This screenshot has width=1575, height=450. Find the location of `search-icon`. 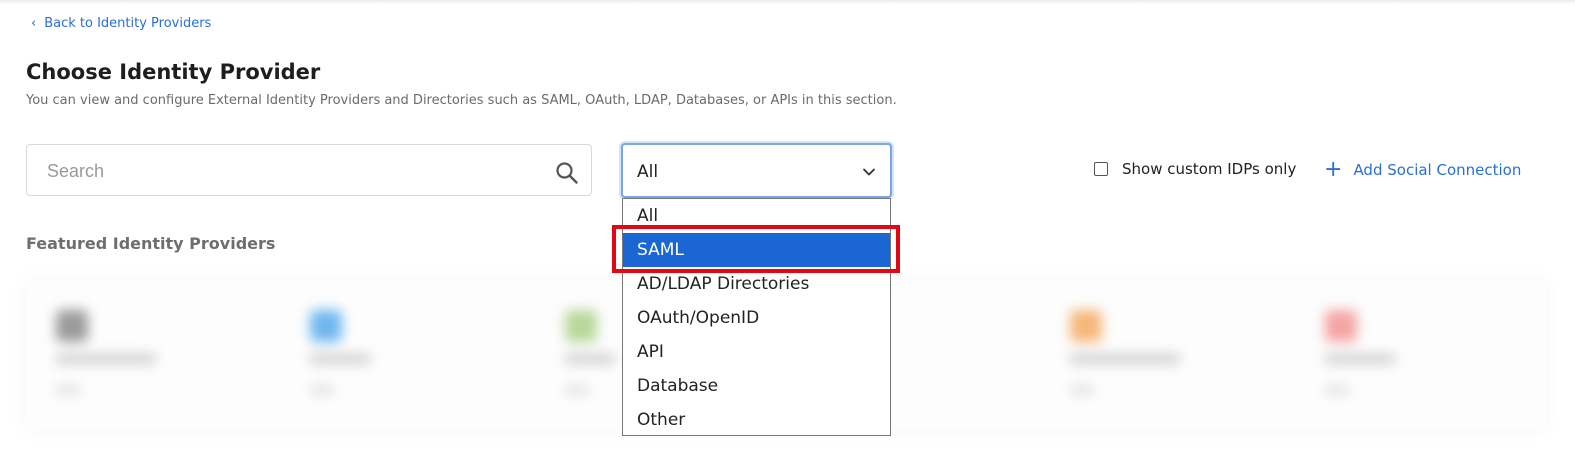

search-icon is located at coordinates (567, 173).